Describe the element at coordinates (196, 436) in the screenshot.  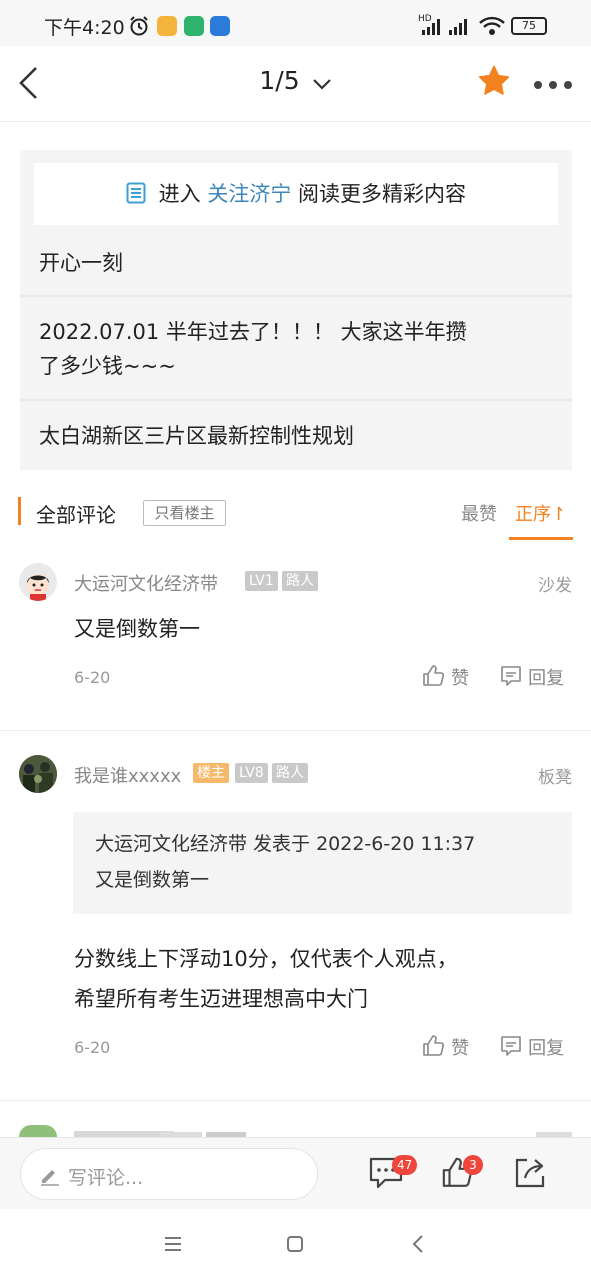
I see `related-title: 太白湖新区三片区最新控制性规划` at that location.